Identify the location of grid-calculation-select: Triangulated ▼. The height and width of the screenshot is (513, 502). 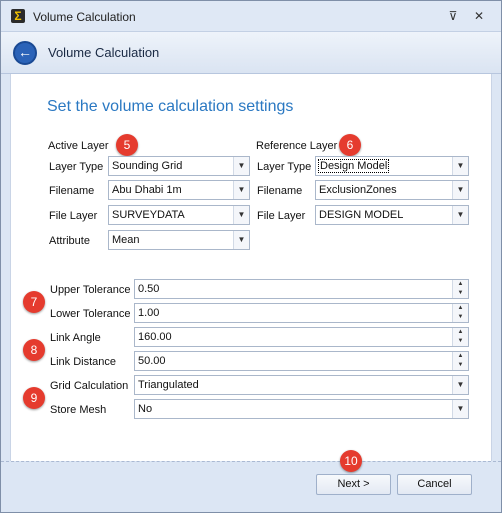
(301, 385).